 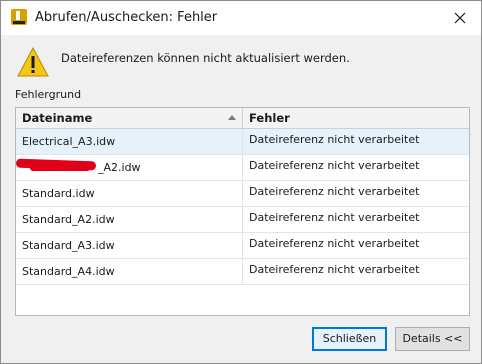 I want to click on table-header: Dateiname Fehler, so click(x=242, y=118).